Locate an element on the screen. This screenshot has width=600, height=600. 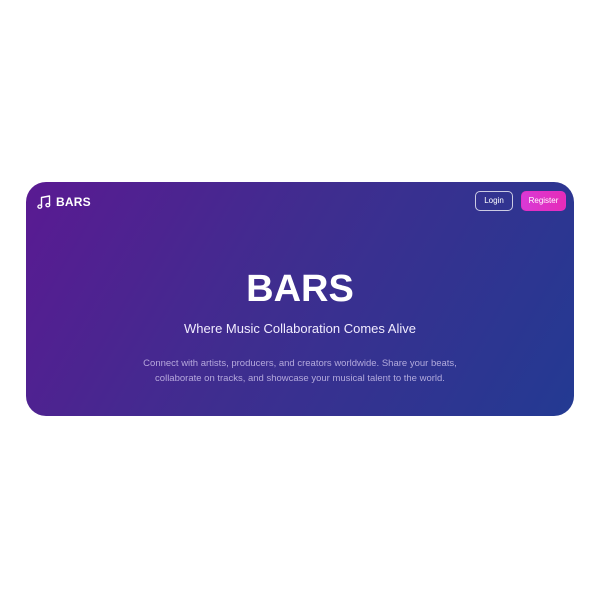
brand-logo-link: BARS is located at coordinates (63, 202).